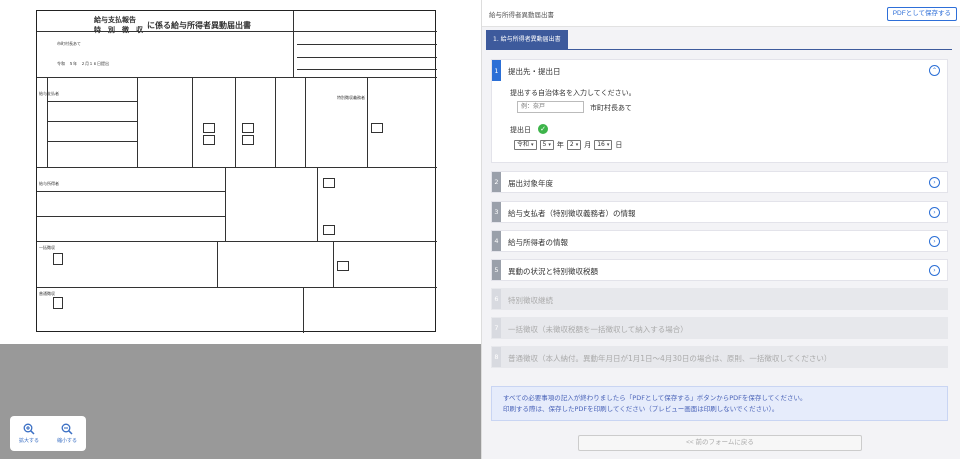  What do you see at coordinates (29, 429) in the screenshot?
I see `zoom-in-icon` at bounding box center [29, 429].